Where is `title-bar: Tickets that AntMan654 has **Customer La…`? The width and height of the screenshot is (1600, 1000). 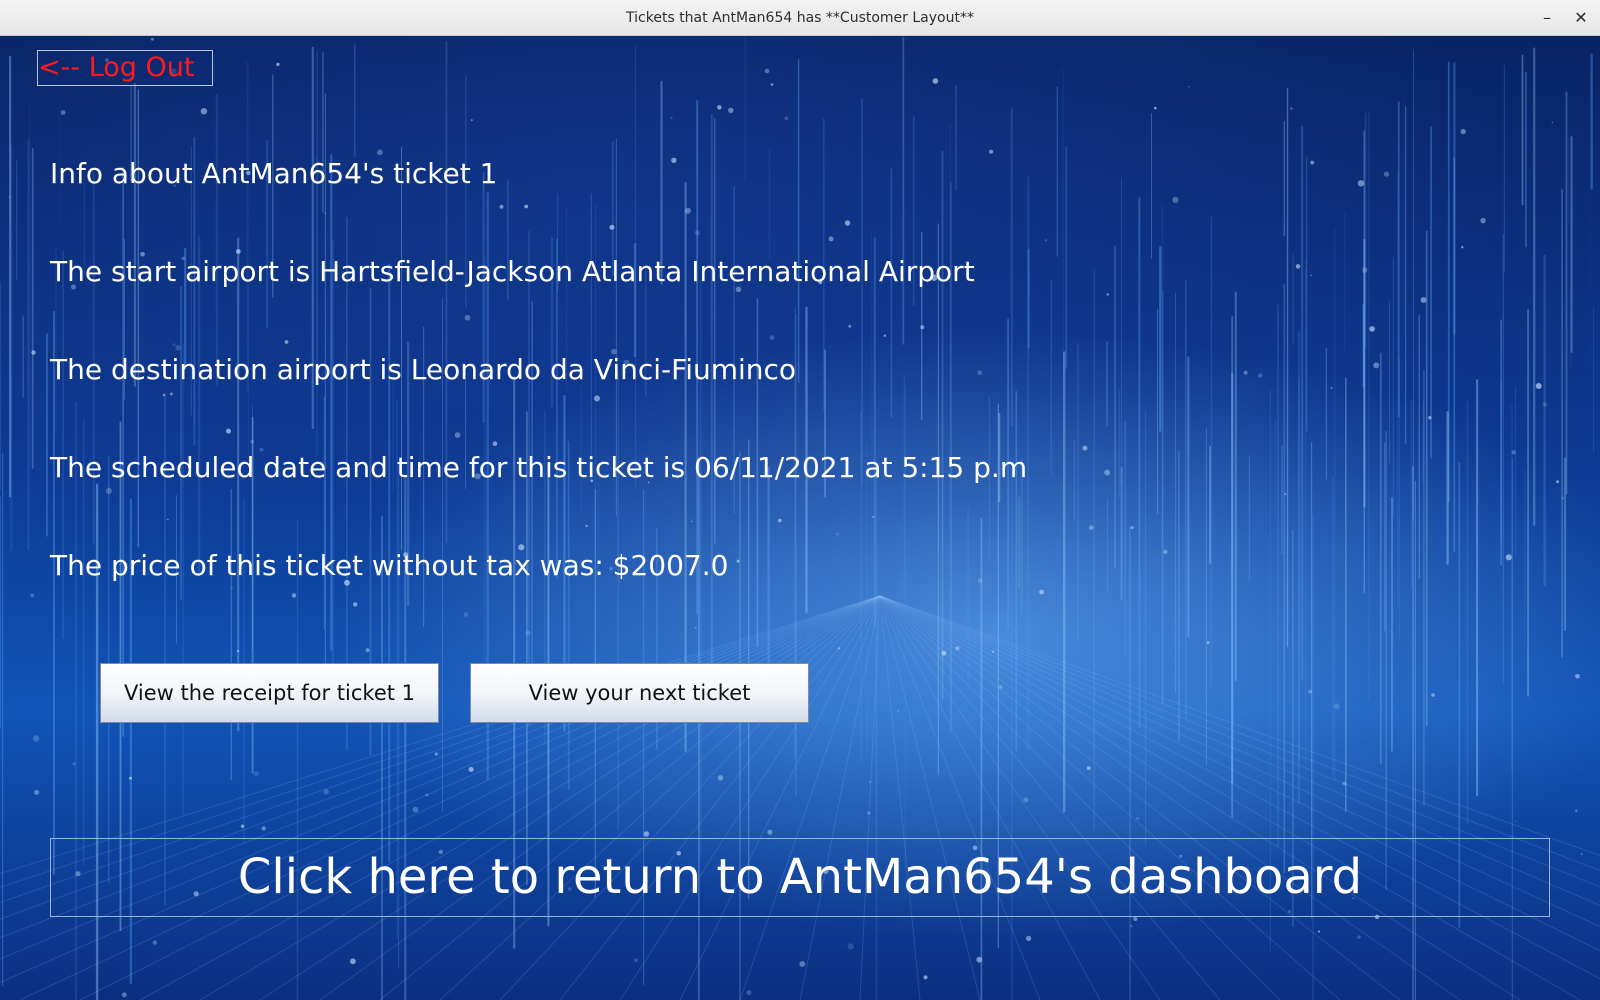 title-bar: Tickets that AntMan654 has **Customer La… is located at coordinates (800, 18).